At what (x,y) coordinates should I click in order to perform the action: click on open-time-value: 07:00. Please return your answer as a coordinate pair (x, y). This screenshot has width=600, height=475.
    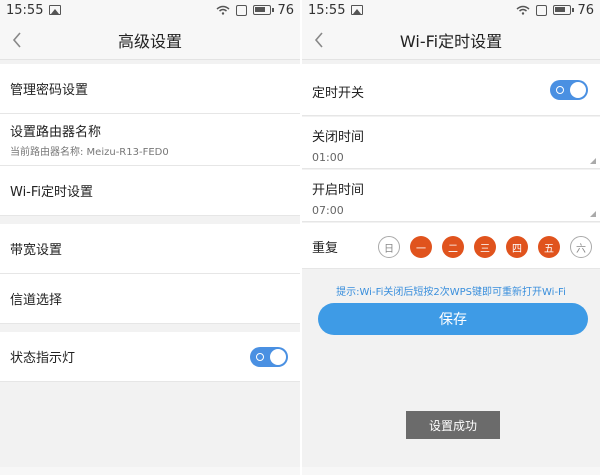
    Looking at the image, I should click on (328, 210).